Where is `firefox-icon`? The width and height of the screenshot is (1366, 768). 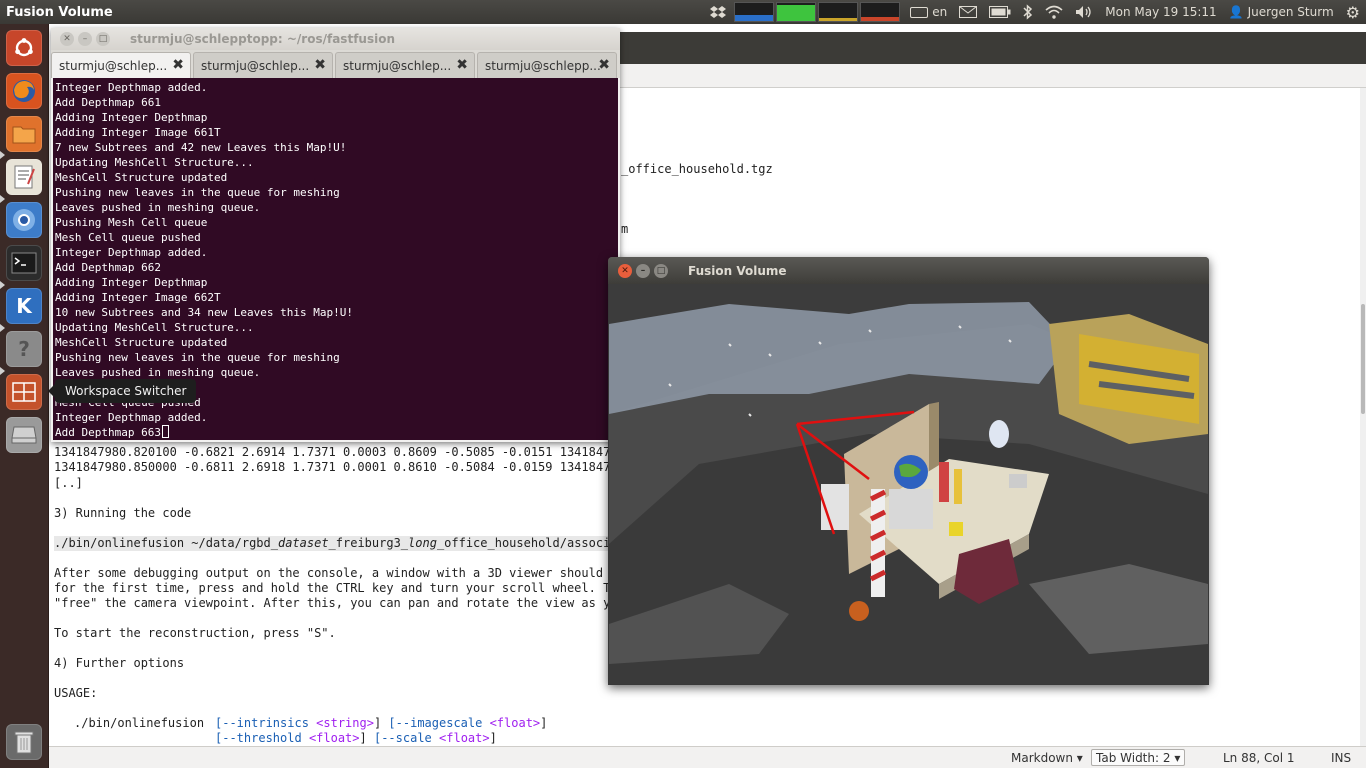
firefox-icon is located at coordinates (24, 91).